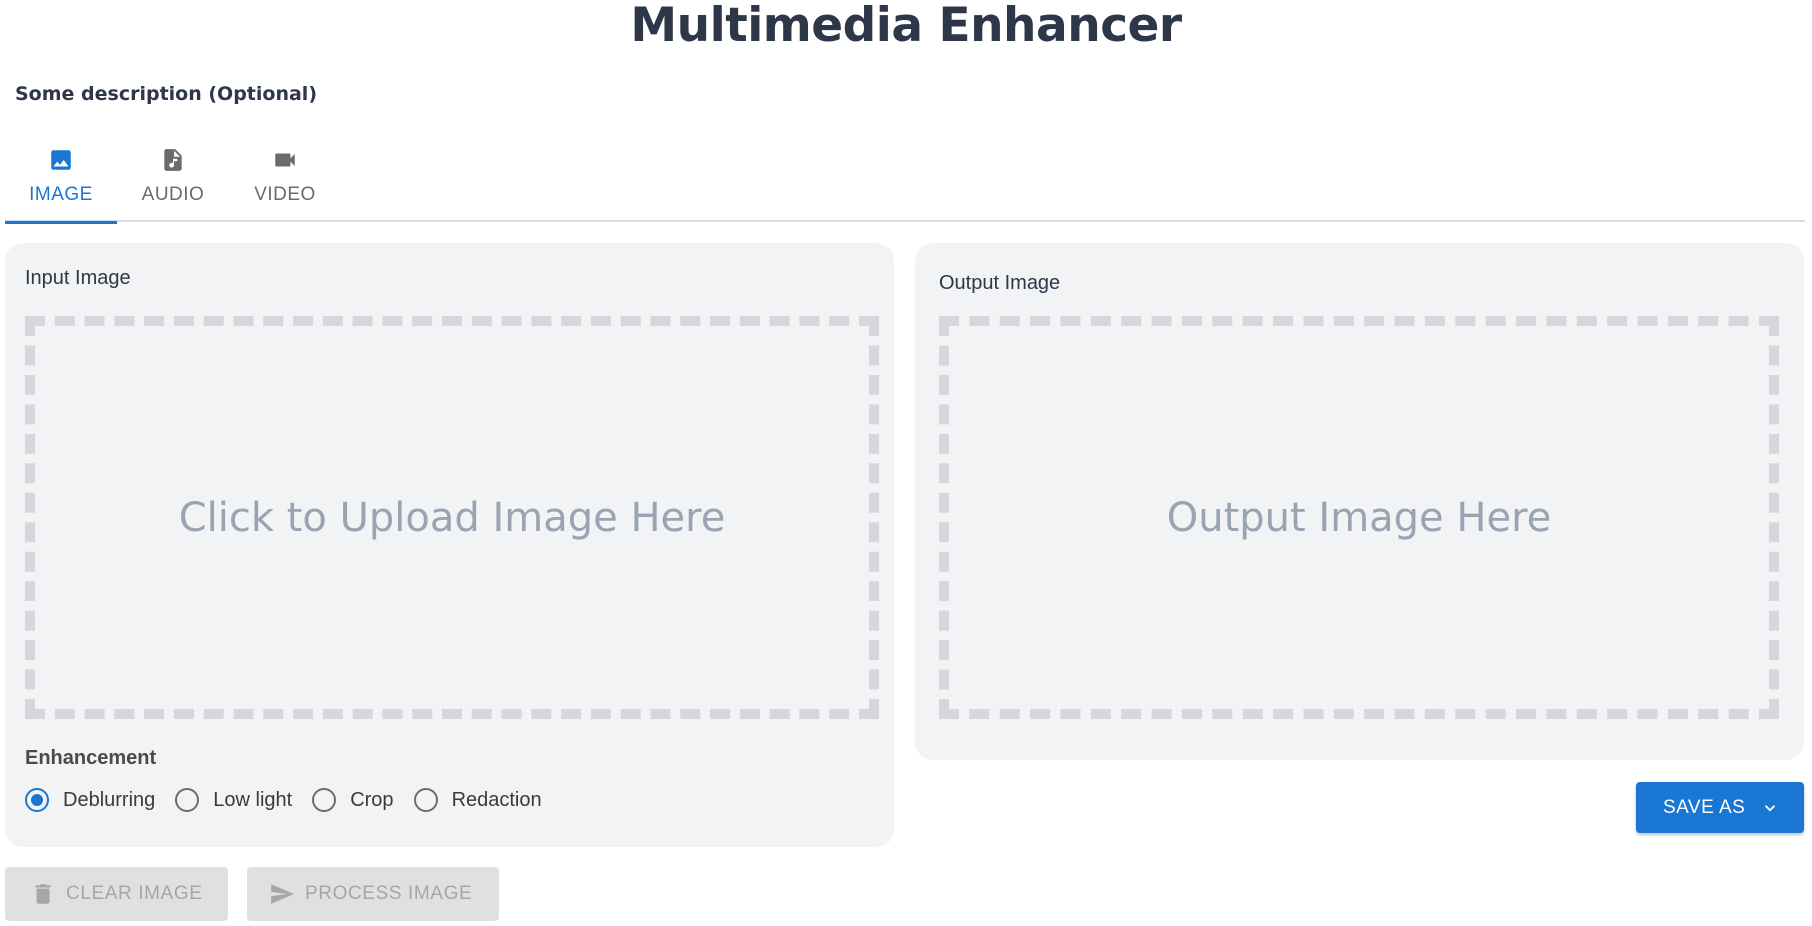 The height and width of the screenshot is (926, 1812). What do you see at coordinates (166, 94) in the screenshot?
I see `page-description: Some description (Optional)` at bounding box center [166, 94].